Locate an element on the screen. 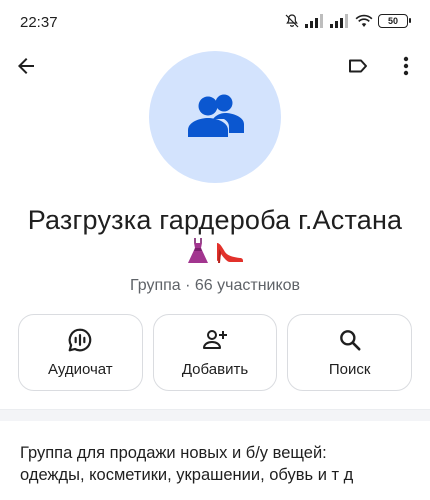  label-button is located at coordinates (358, 68).